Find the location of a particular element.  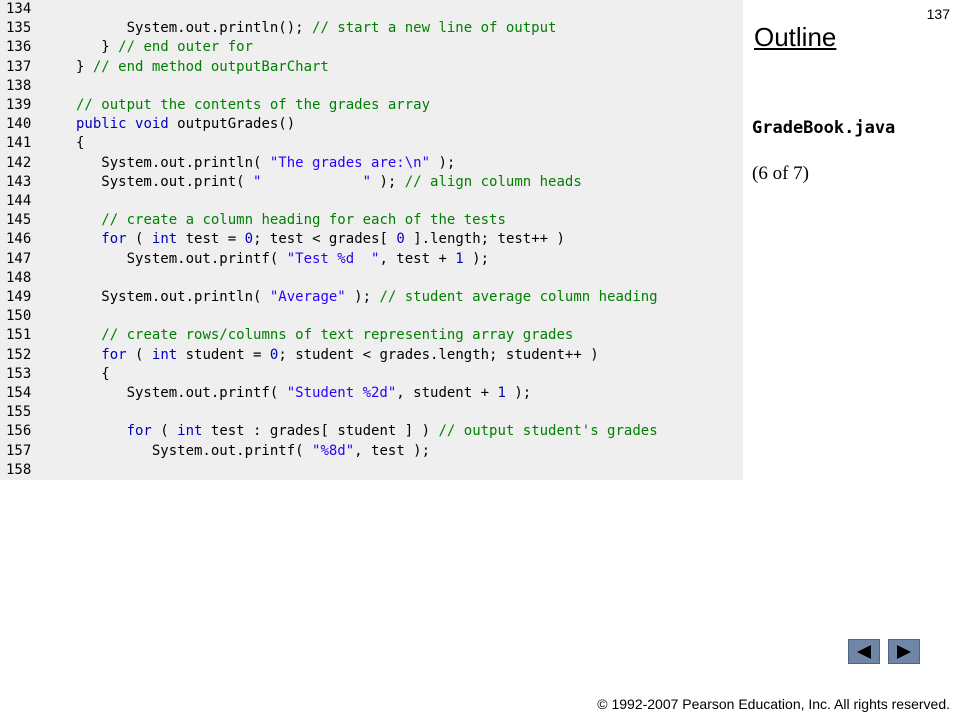

line-number: 149 is located at coordinates (19, 297).